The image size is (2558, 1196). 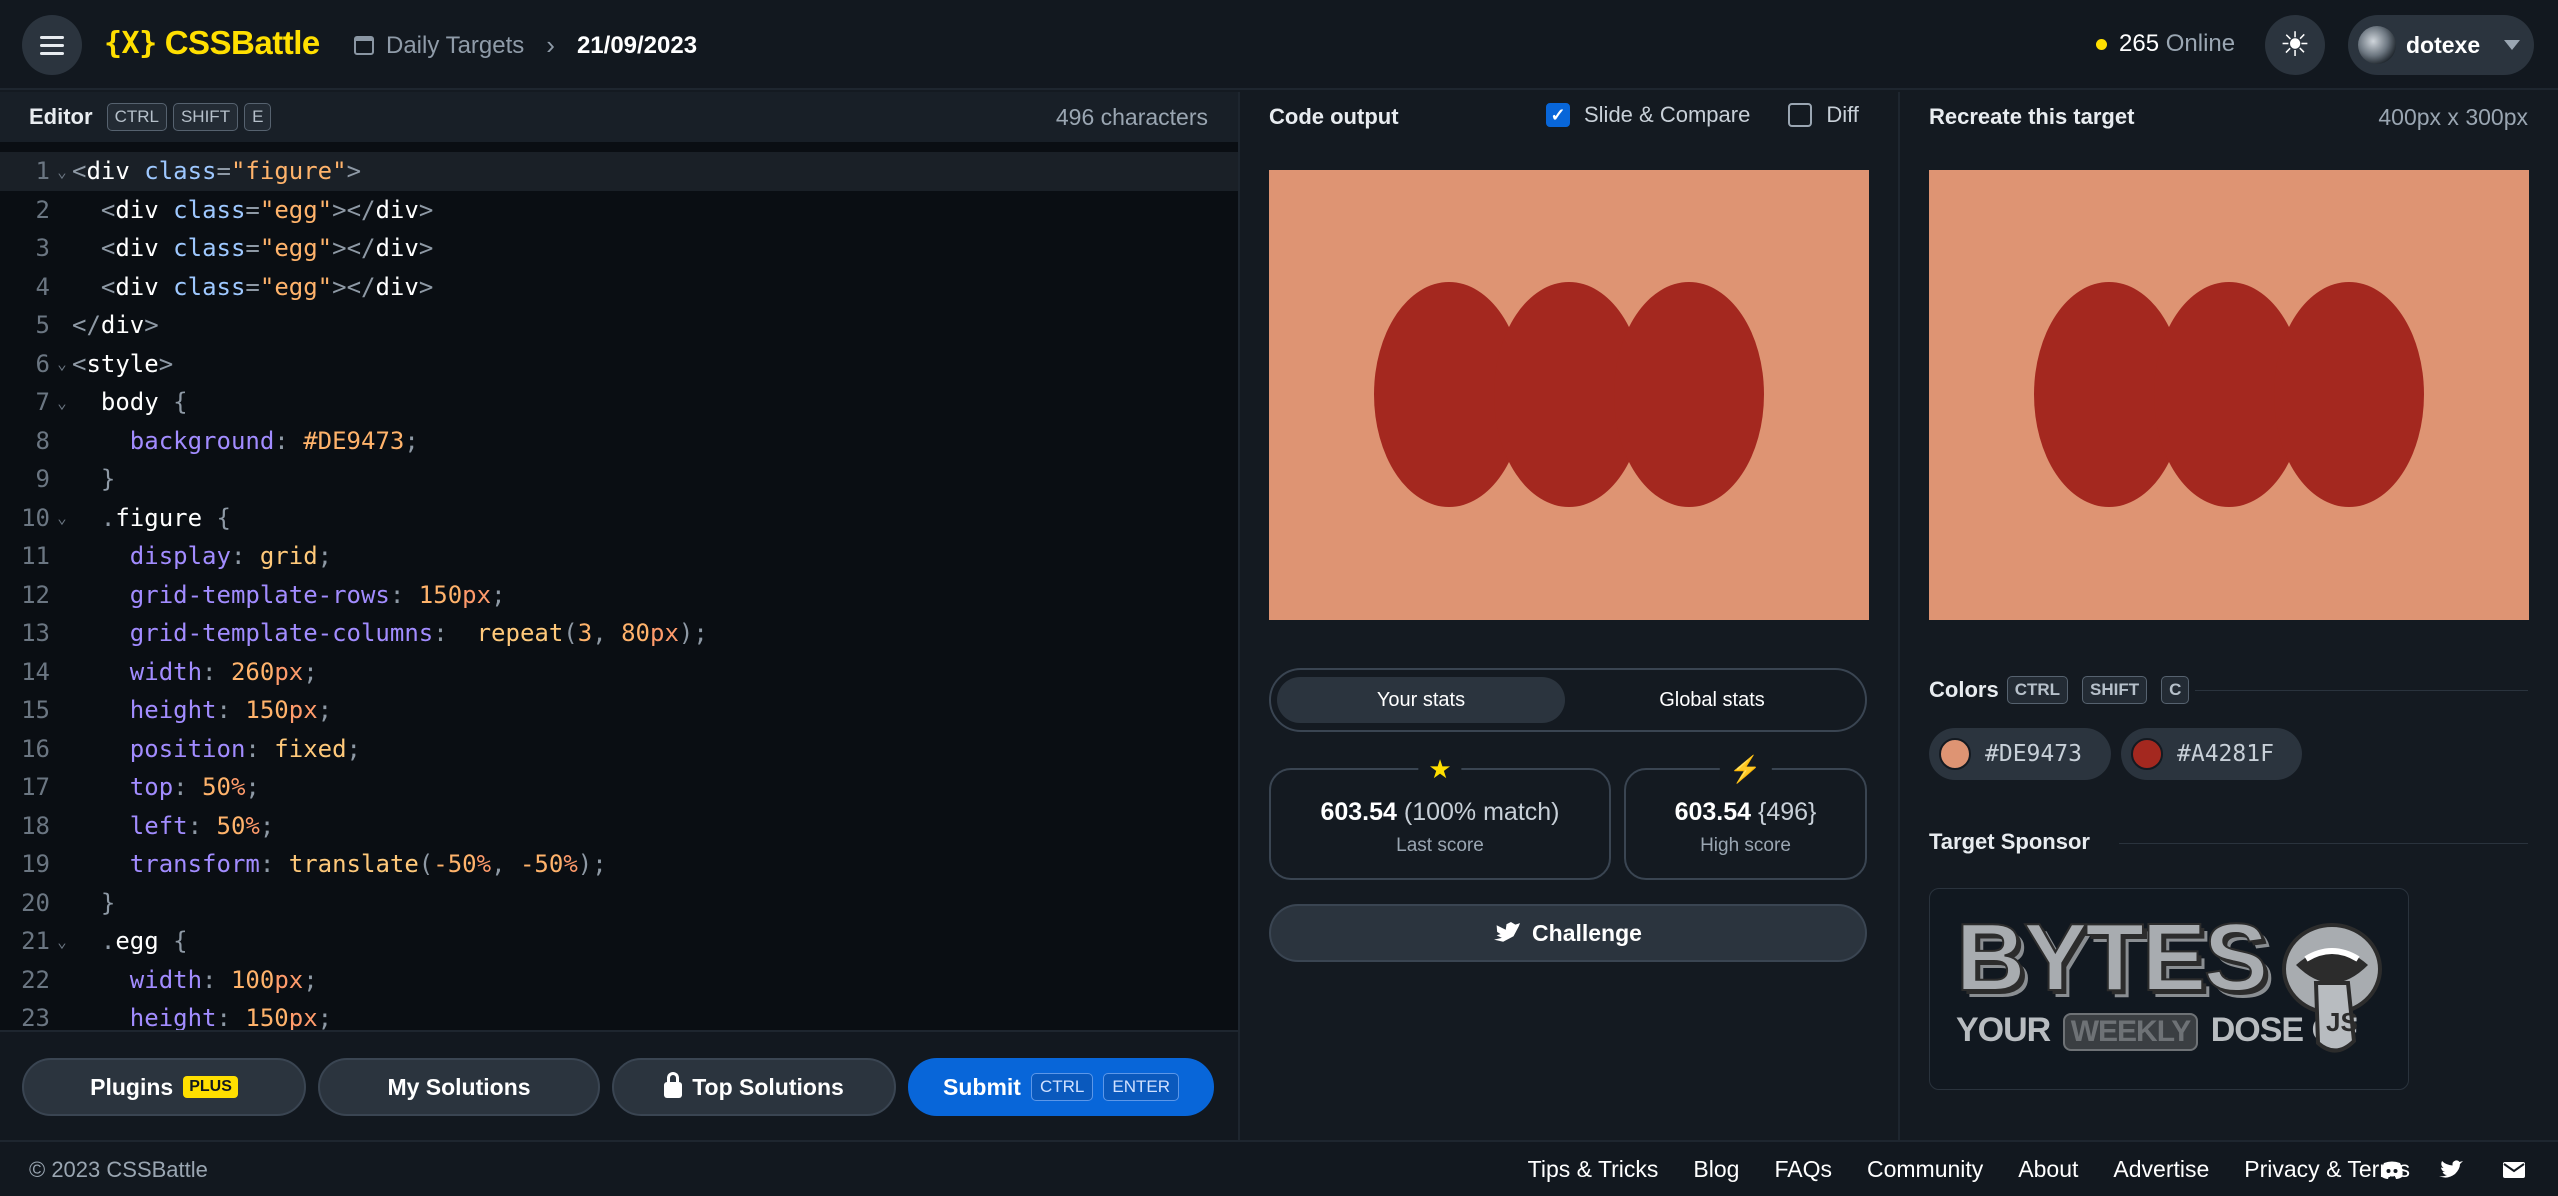 I want to click on my-solutions-label: My Solutions, so click(x=459, y=1086).